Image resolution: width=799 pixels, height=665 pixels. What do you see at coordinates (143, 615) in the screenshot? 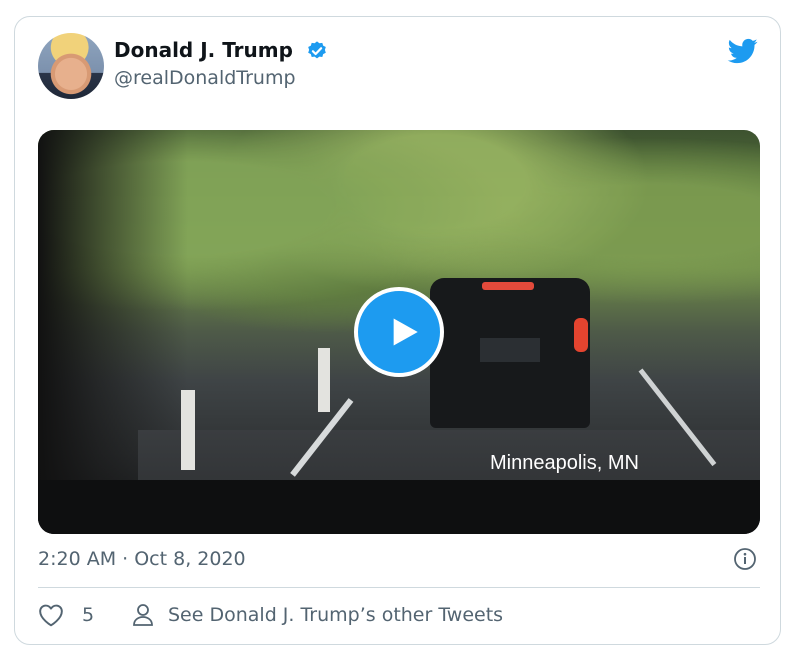
I see `person-icon` at bounding box center [143, 615].